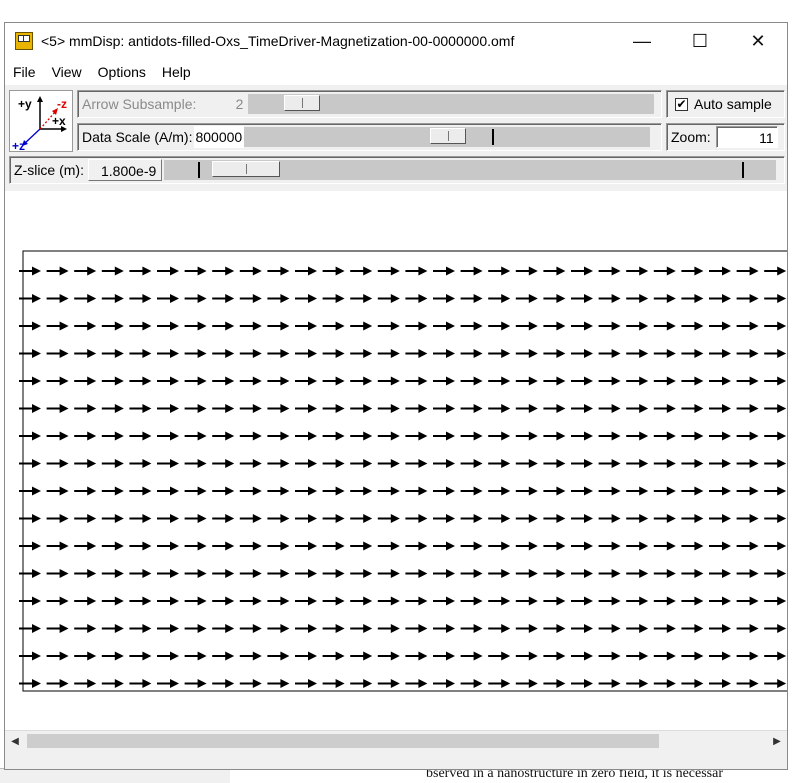 The height and width of the screenshot is (783, 796). I want to click on data-scale-input: 800000, so click(219, 137).